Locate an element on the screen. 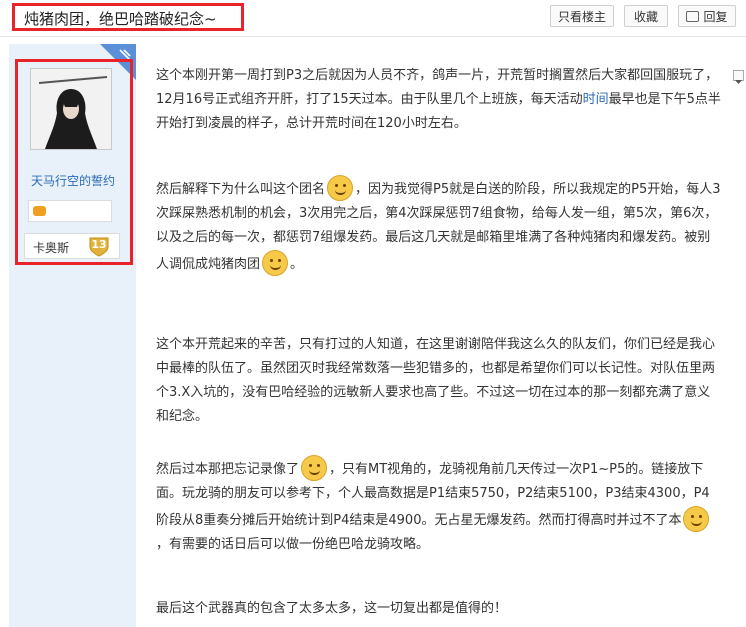 This screenshot has width=746, height=627. reply-button: 回复 is located at coordinates (707, 16).